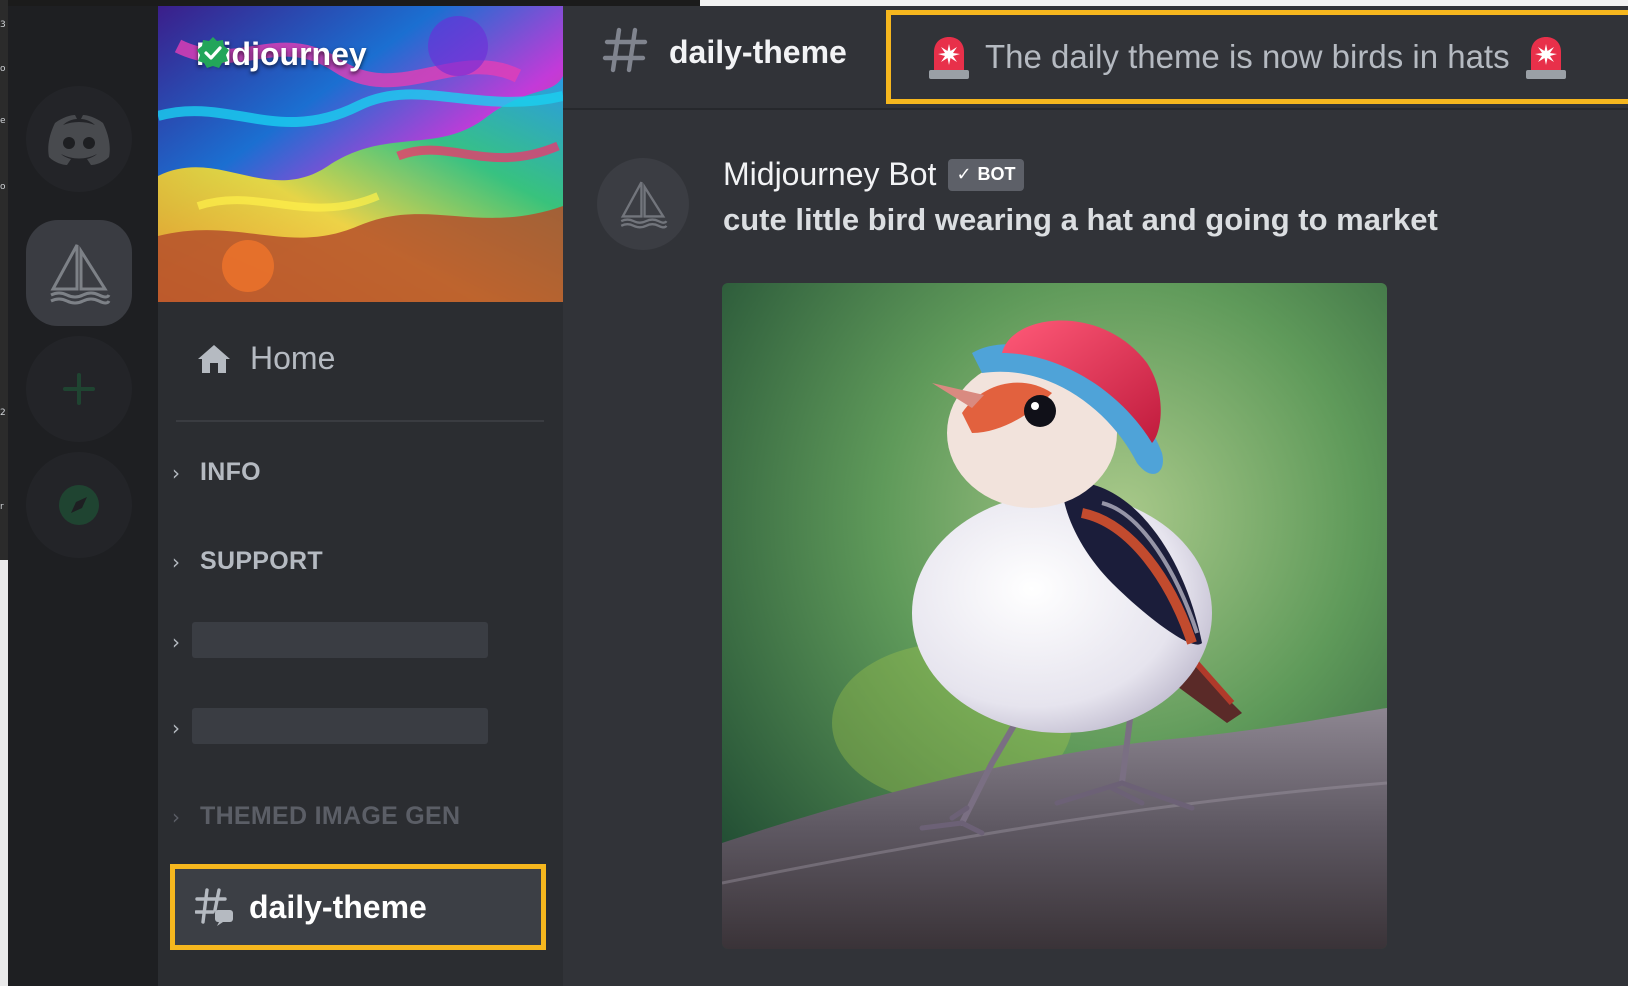  I want to click on add-server-button, so click(79, 389).